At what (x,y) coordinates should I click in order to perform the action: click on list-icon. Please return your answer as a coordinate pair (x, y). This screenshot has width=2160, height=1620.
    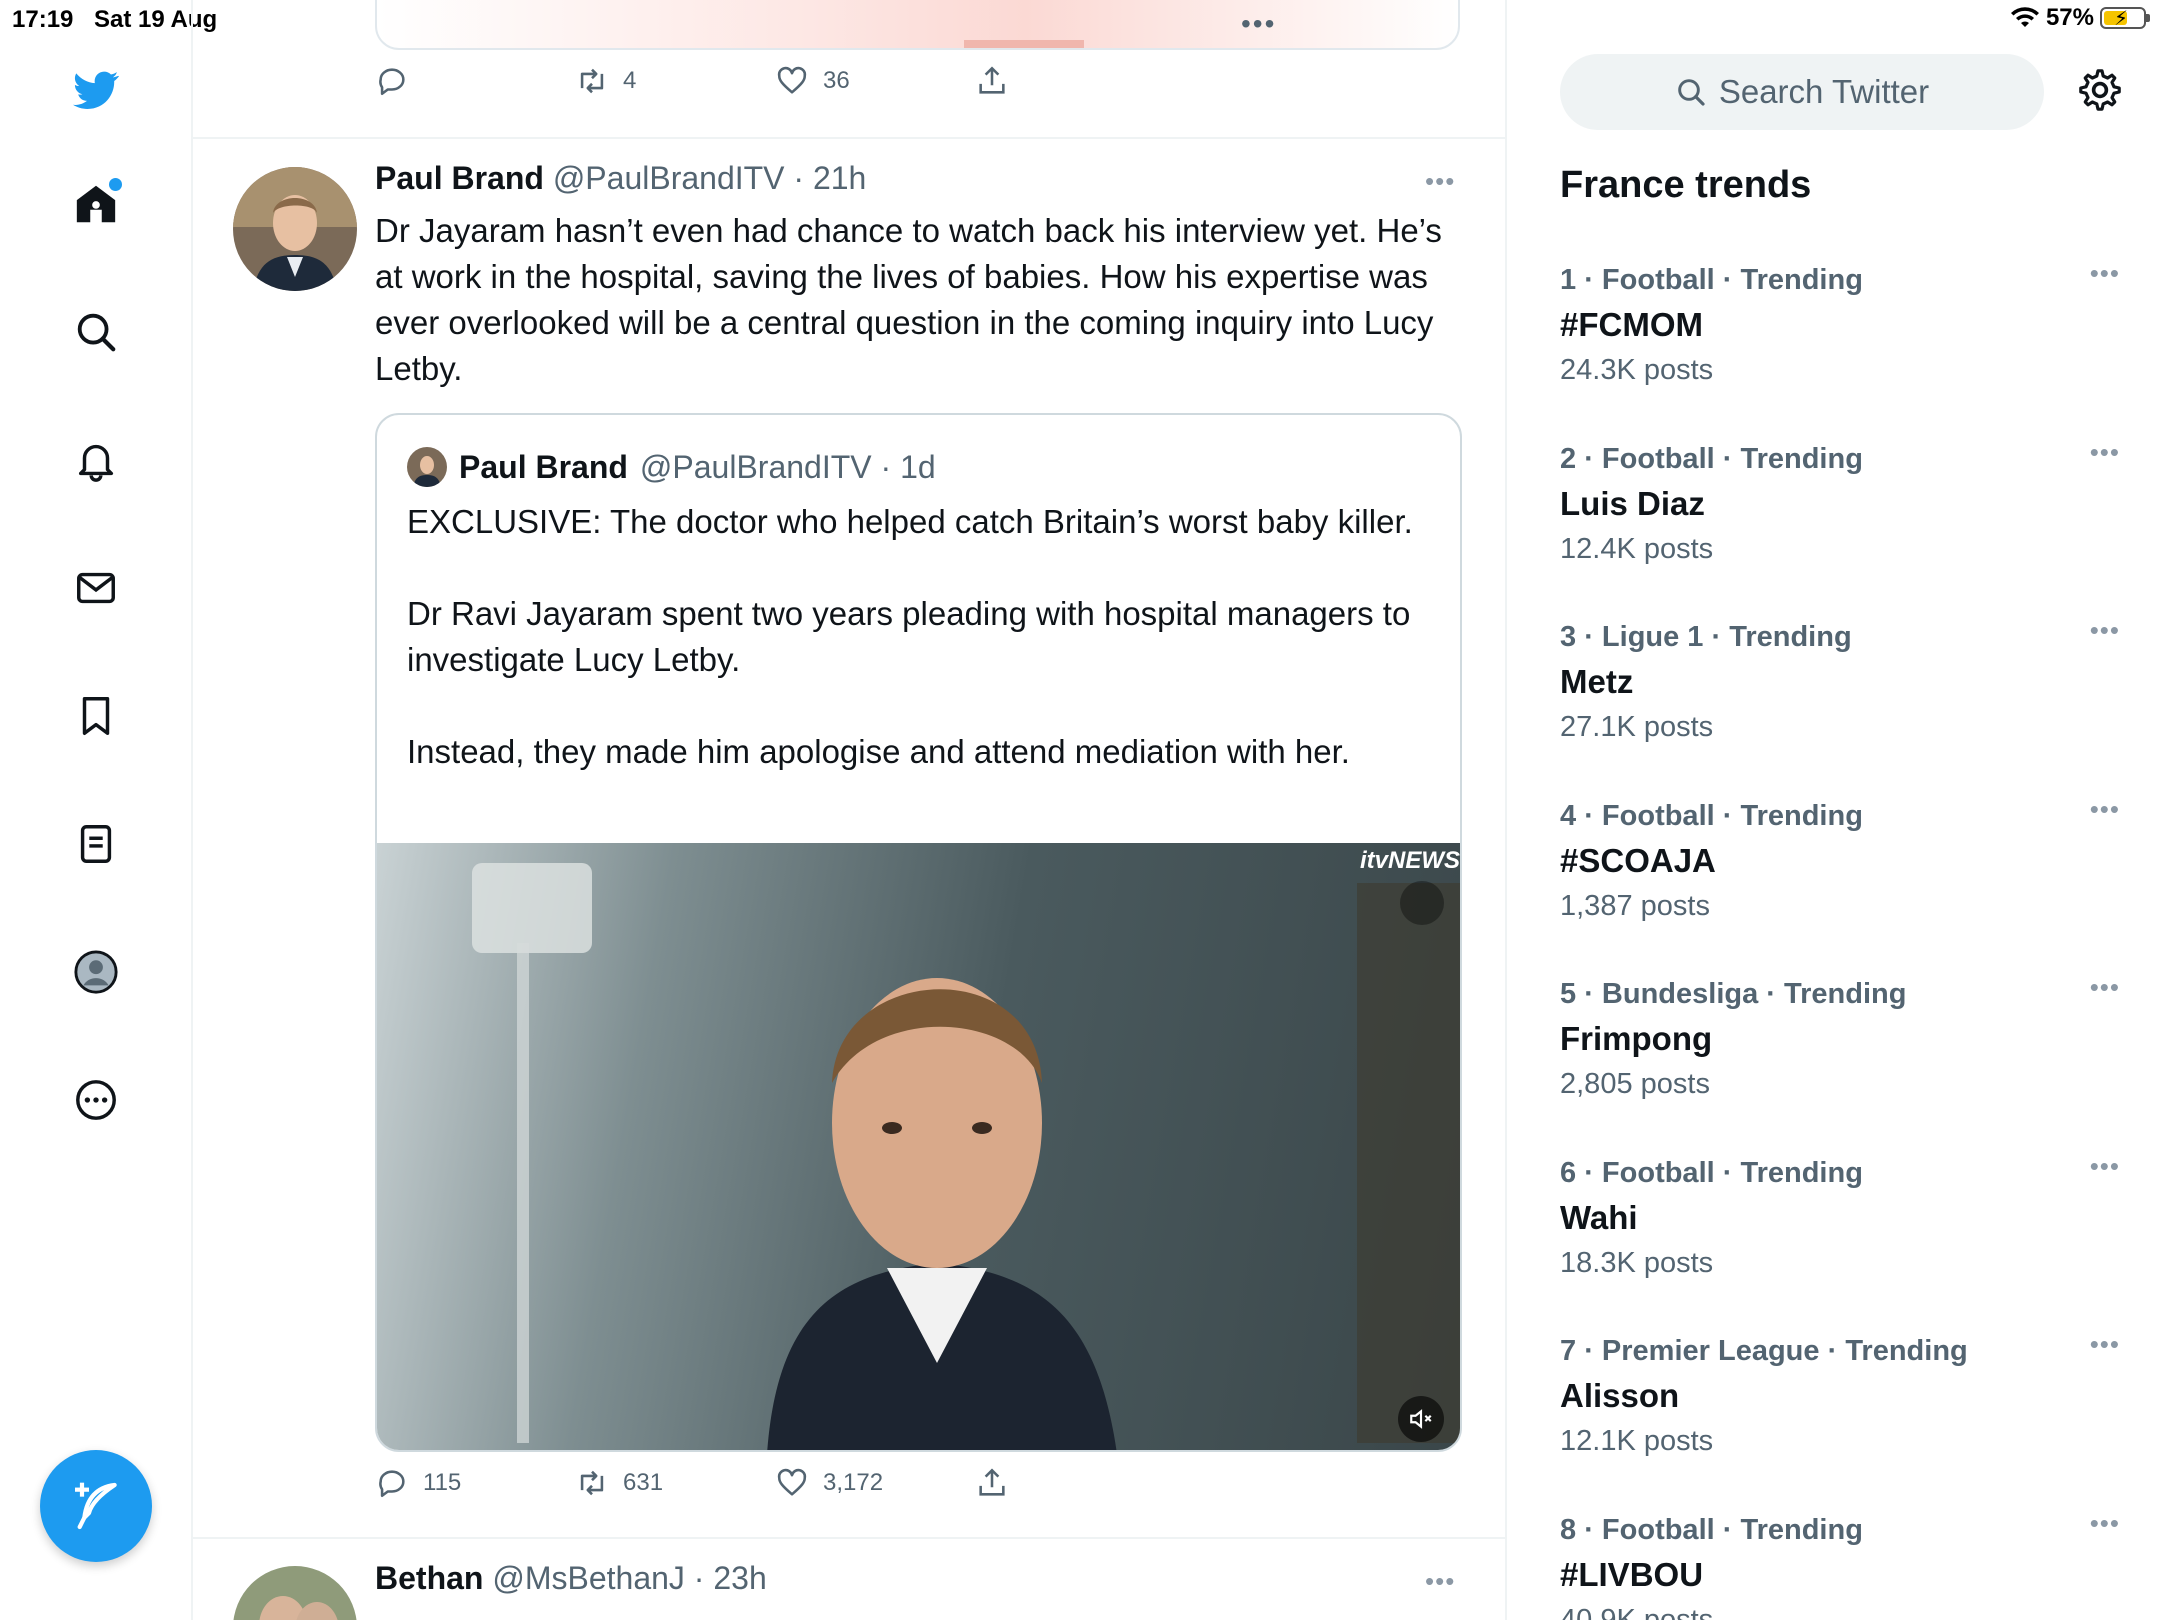
    Looking at the image, I should click on (96, 844).